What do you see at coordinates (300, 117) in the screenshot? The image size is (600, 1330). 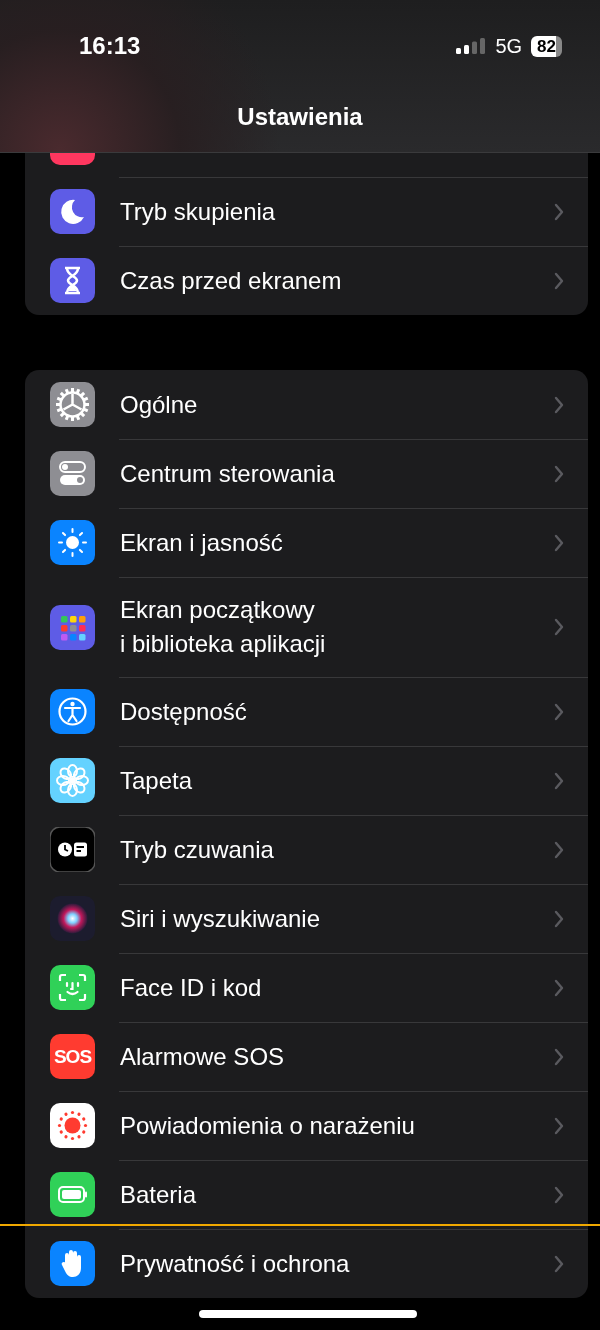 I see `window-title: Ustawienia` at bounding box center [300, 117].